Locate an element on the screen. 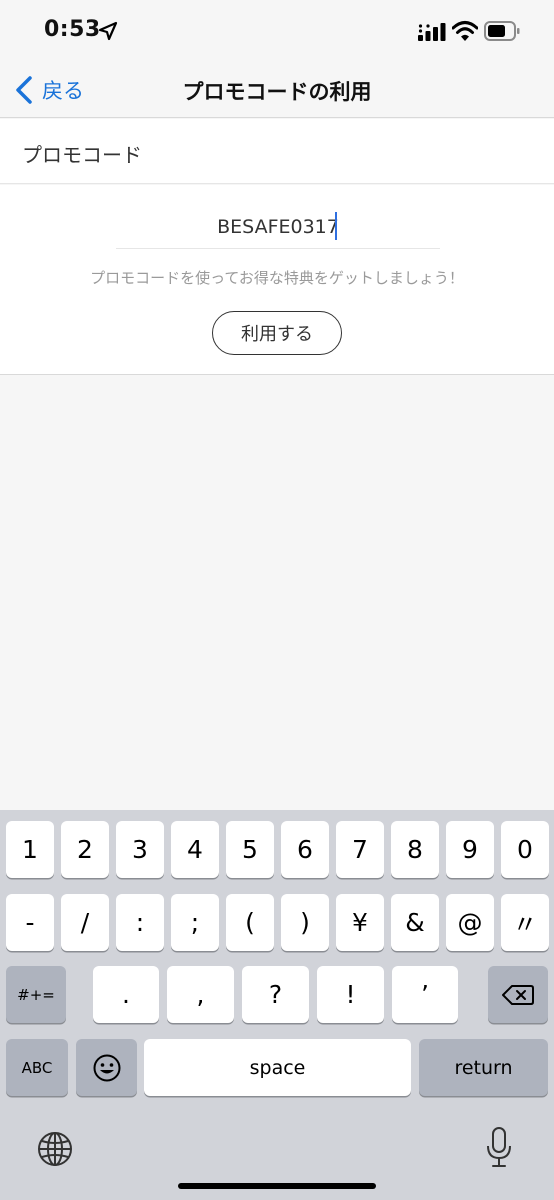  key-7: 7 is located at coordinates (360, 849).